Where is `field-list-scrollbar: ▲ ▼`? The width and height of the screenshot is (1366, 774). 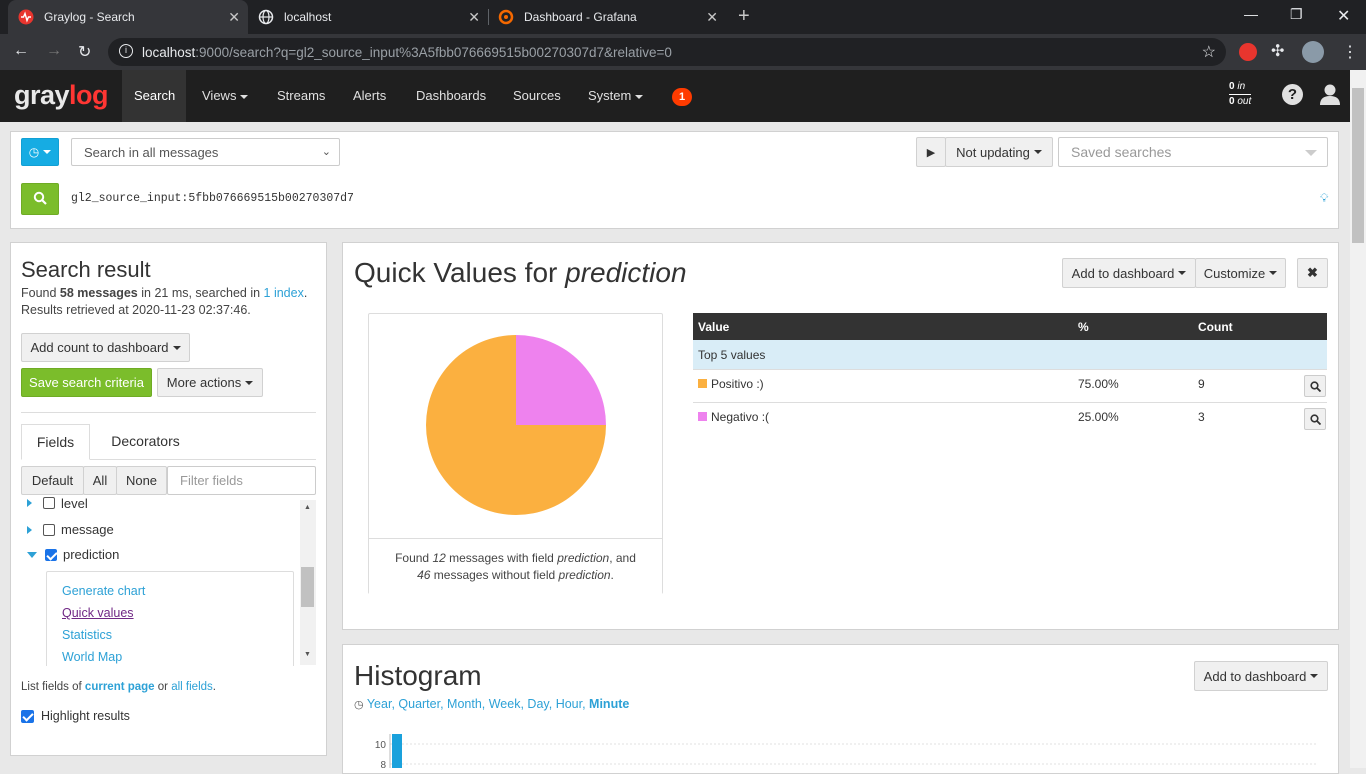
field-list-scrollbar: ▲ ▼ is located at coordinates (308, 582).